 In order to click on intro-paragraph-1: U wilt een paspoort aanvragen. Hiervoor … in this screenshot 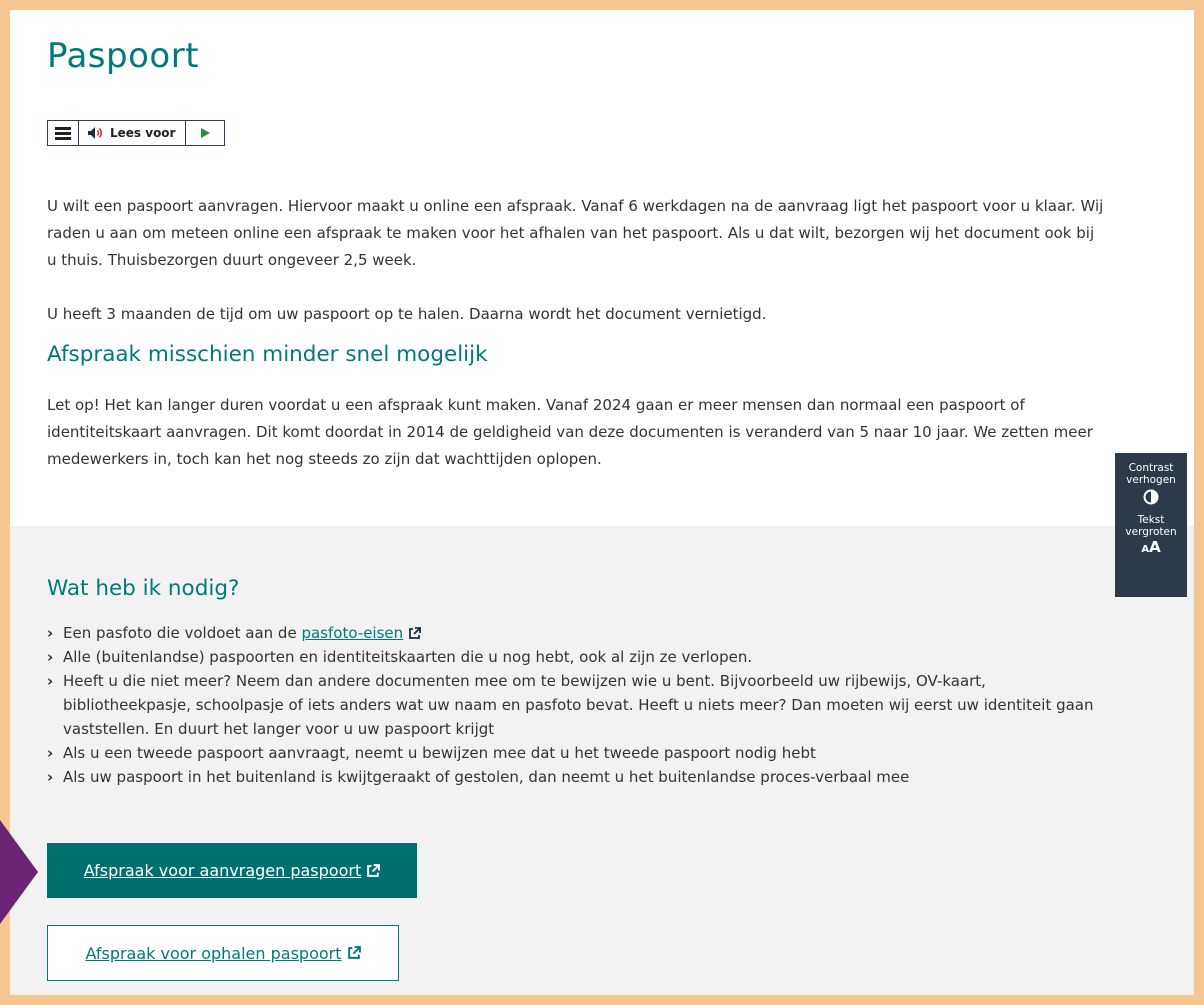, I will do `click(575, 233)`.